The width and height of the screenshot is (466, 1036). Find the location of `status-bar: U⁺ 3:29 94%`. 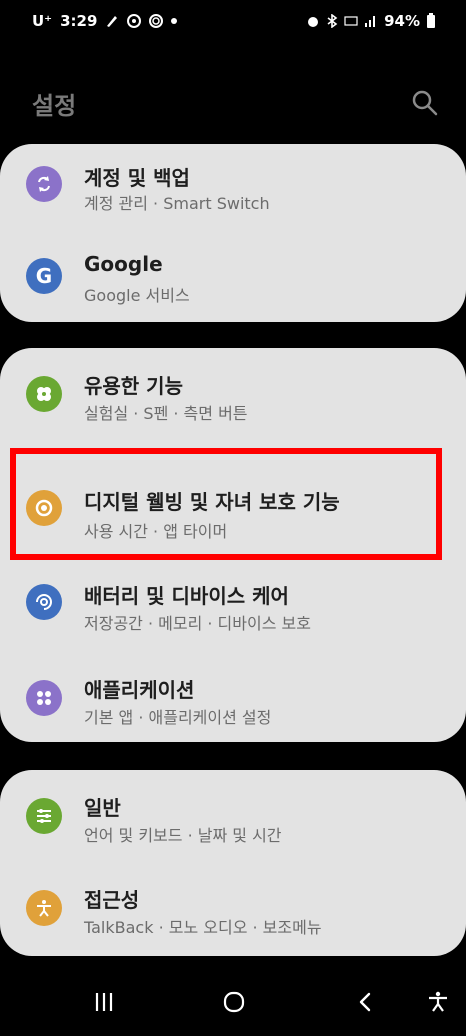

status-bar: U⁺ 3:29 94% is located at coordinates (233, 22).